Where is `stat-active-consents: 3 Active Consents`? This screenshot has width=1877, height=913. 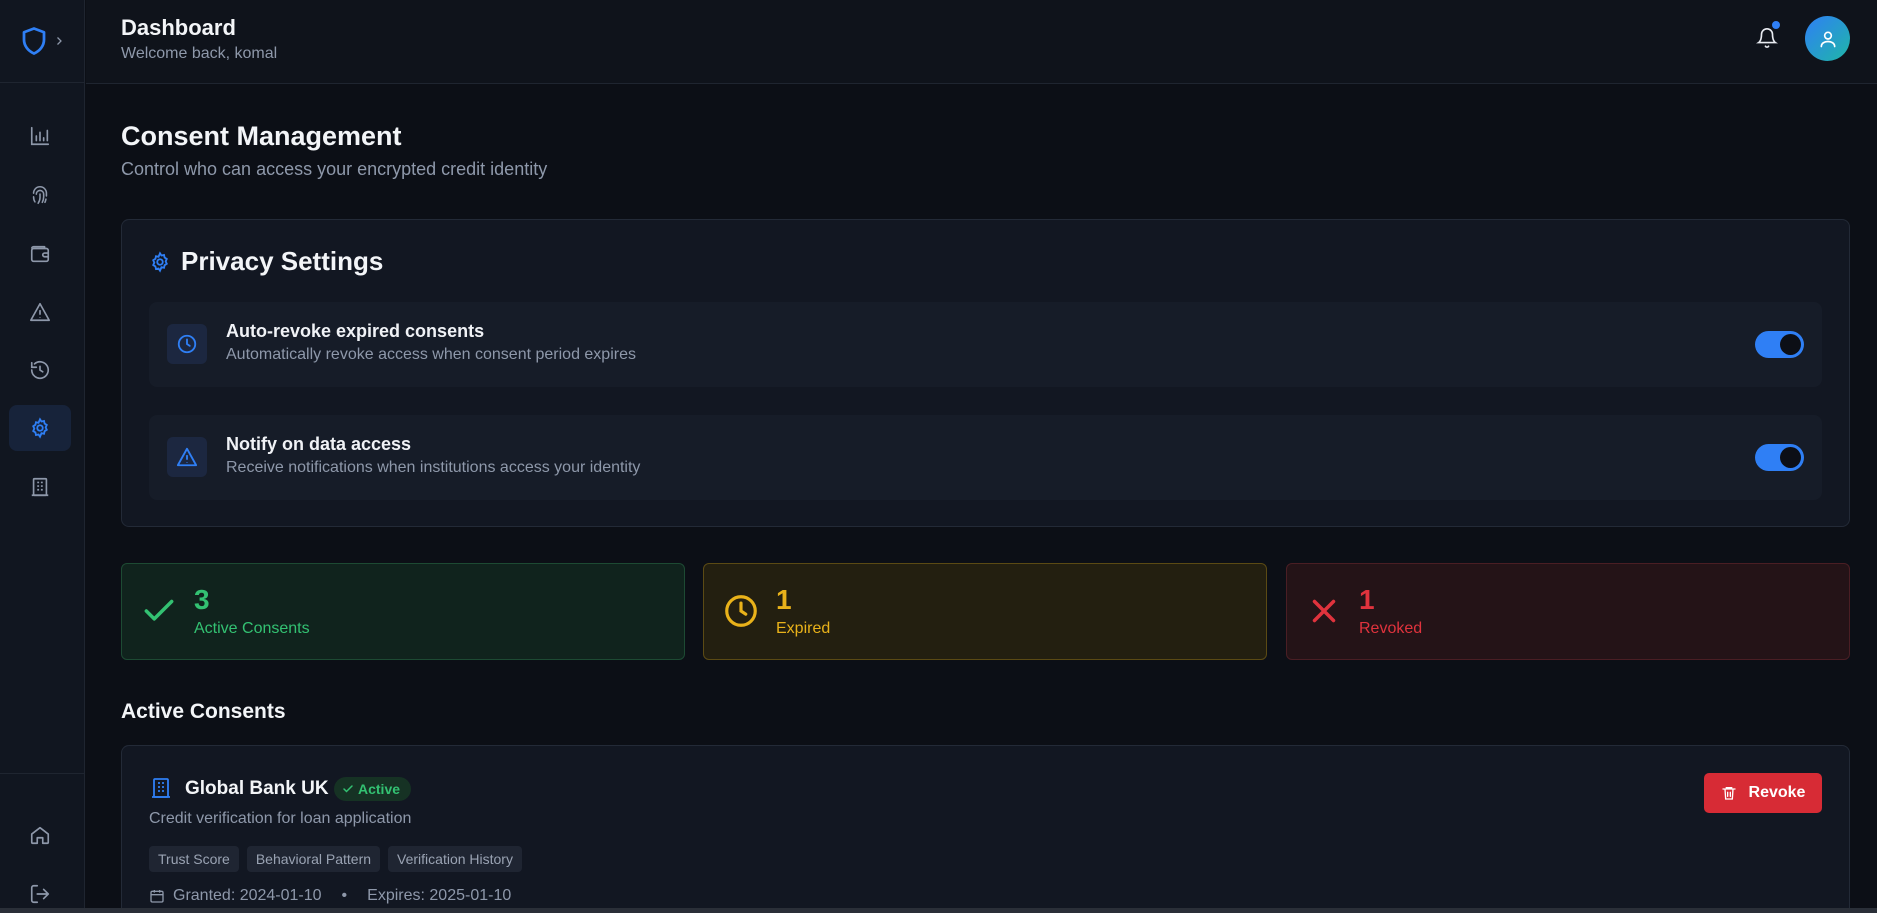 stat-active-consents: 3 Active Consents is located at coordinates (403, 611).